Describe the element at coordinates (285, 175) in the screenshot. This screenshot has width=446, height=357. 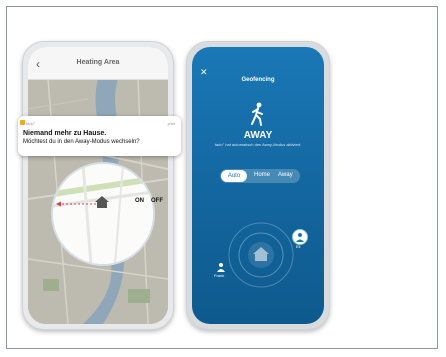
I see `mode-away-button: Away` at that location.